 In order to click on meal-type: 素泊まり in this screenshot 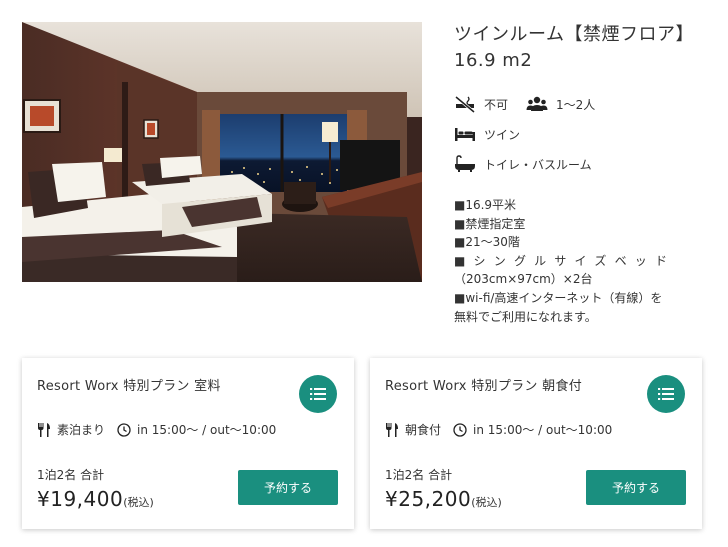, I will do `click(81, 430)`.